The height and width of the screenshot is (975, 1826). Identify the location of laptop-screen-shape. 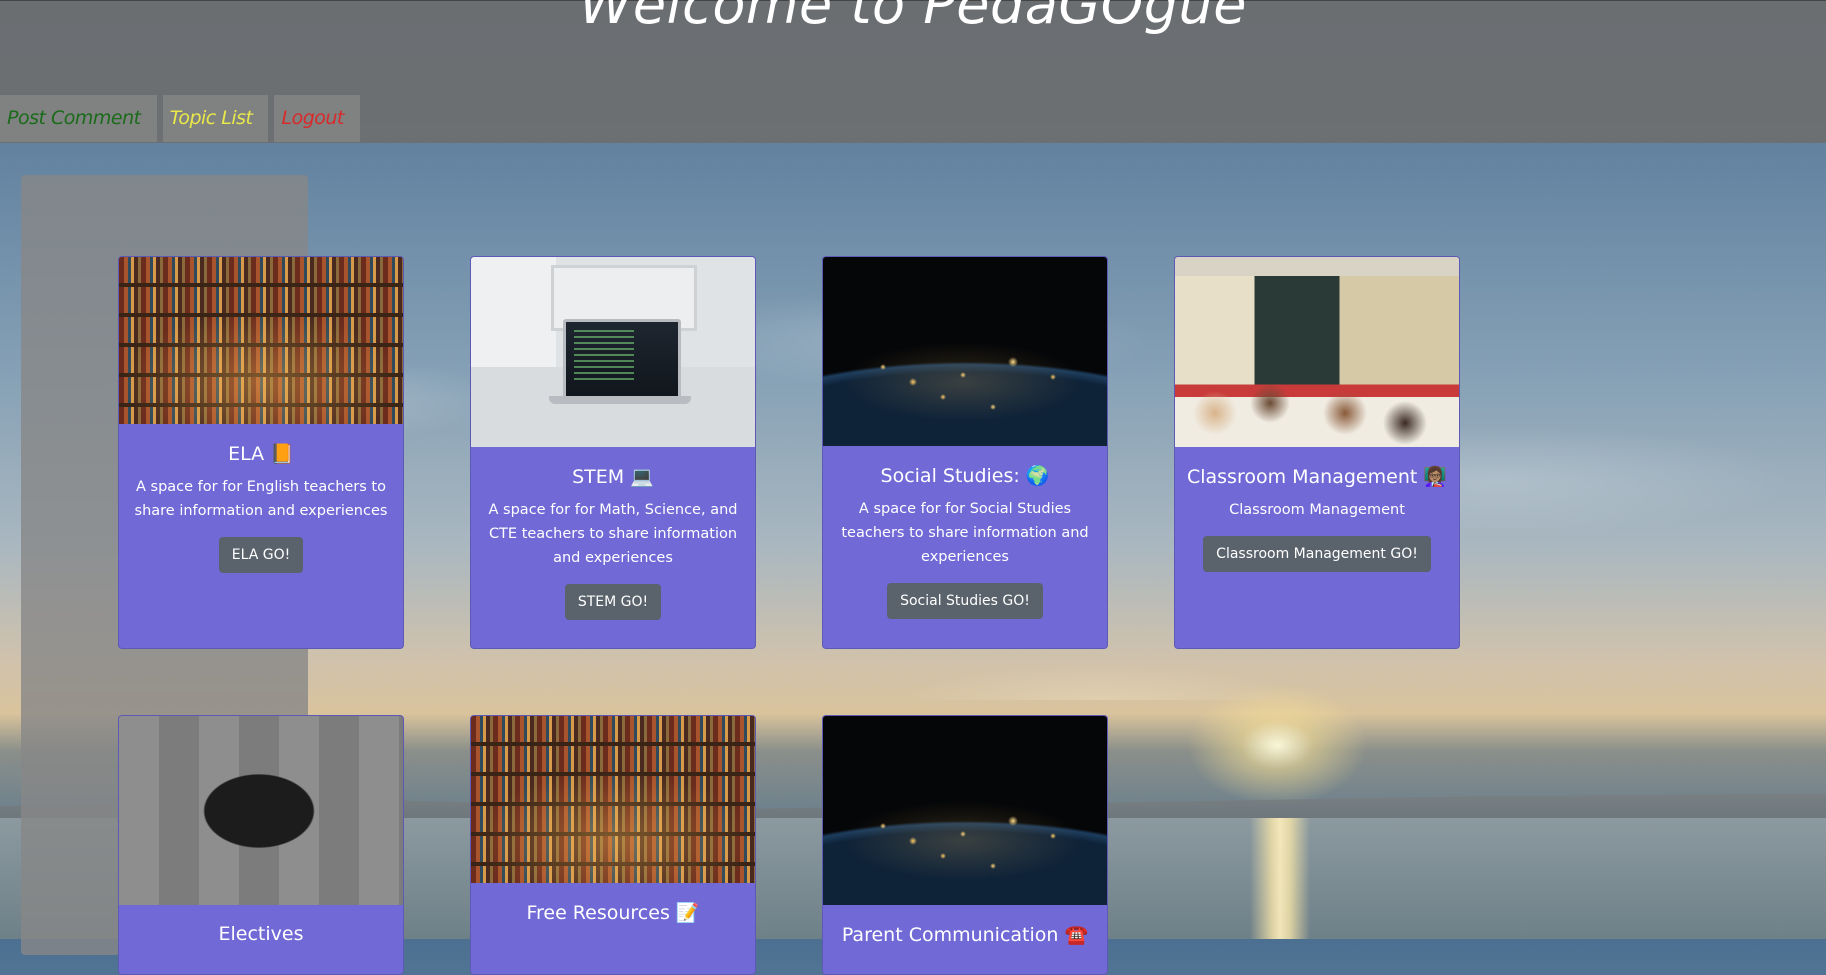
(622, 359).